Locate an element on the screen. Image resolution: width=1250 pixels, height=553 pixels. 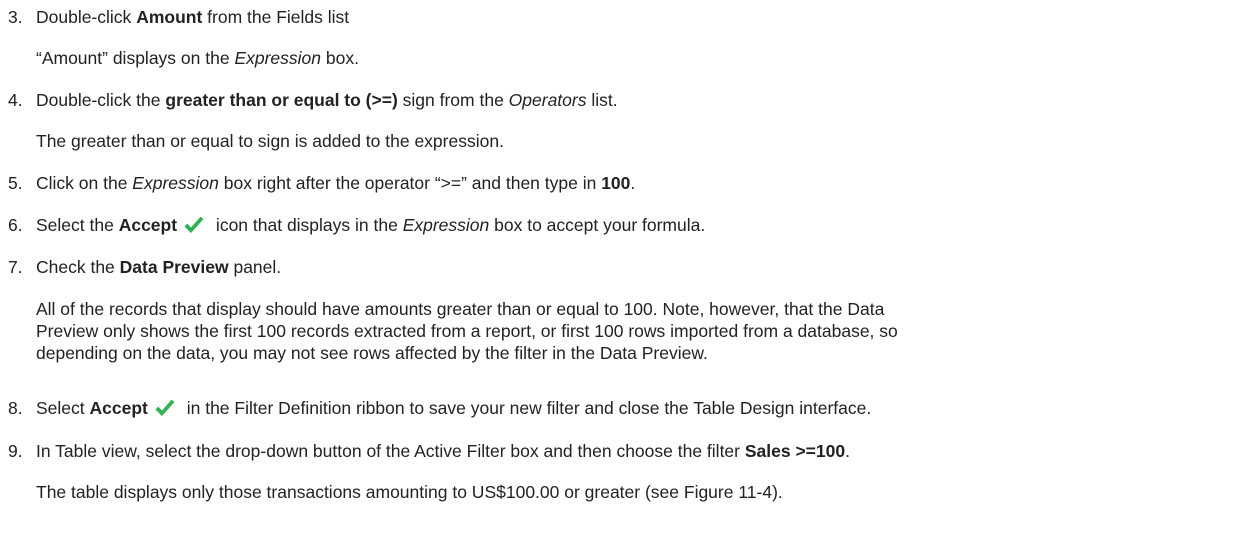
step-3-note: “Amount” displays on the Expression box. is located at coordinates (197, 58).